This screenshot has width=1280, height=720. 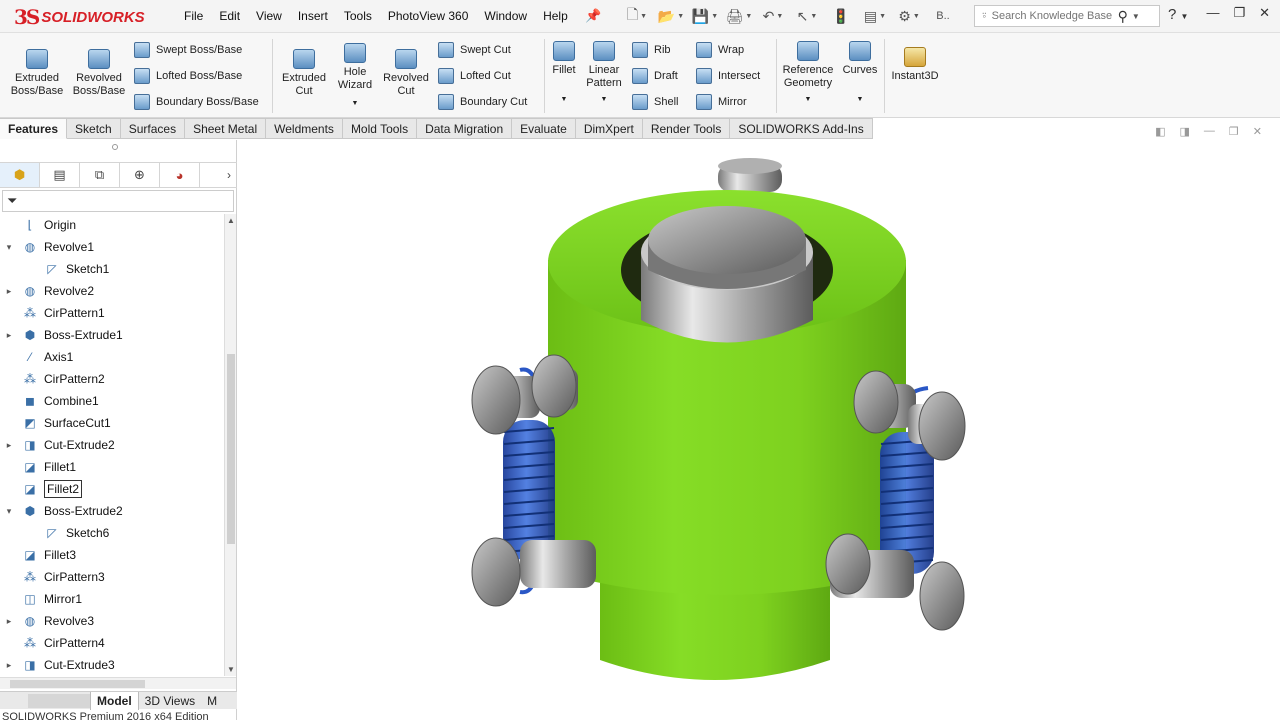 What do you see at coordinates (943, 16) in the screenshot?
I see `toolbar-overflow: B..` at bounding box center [943, 16].